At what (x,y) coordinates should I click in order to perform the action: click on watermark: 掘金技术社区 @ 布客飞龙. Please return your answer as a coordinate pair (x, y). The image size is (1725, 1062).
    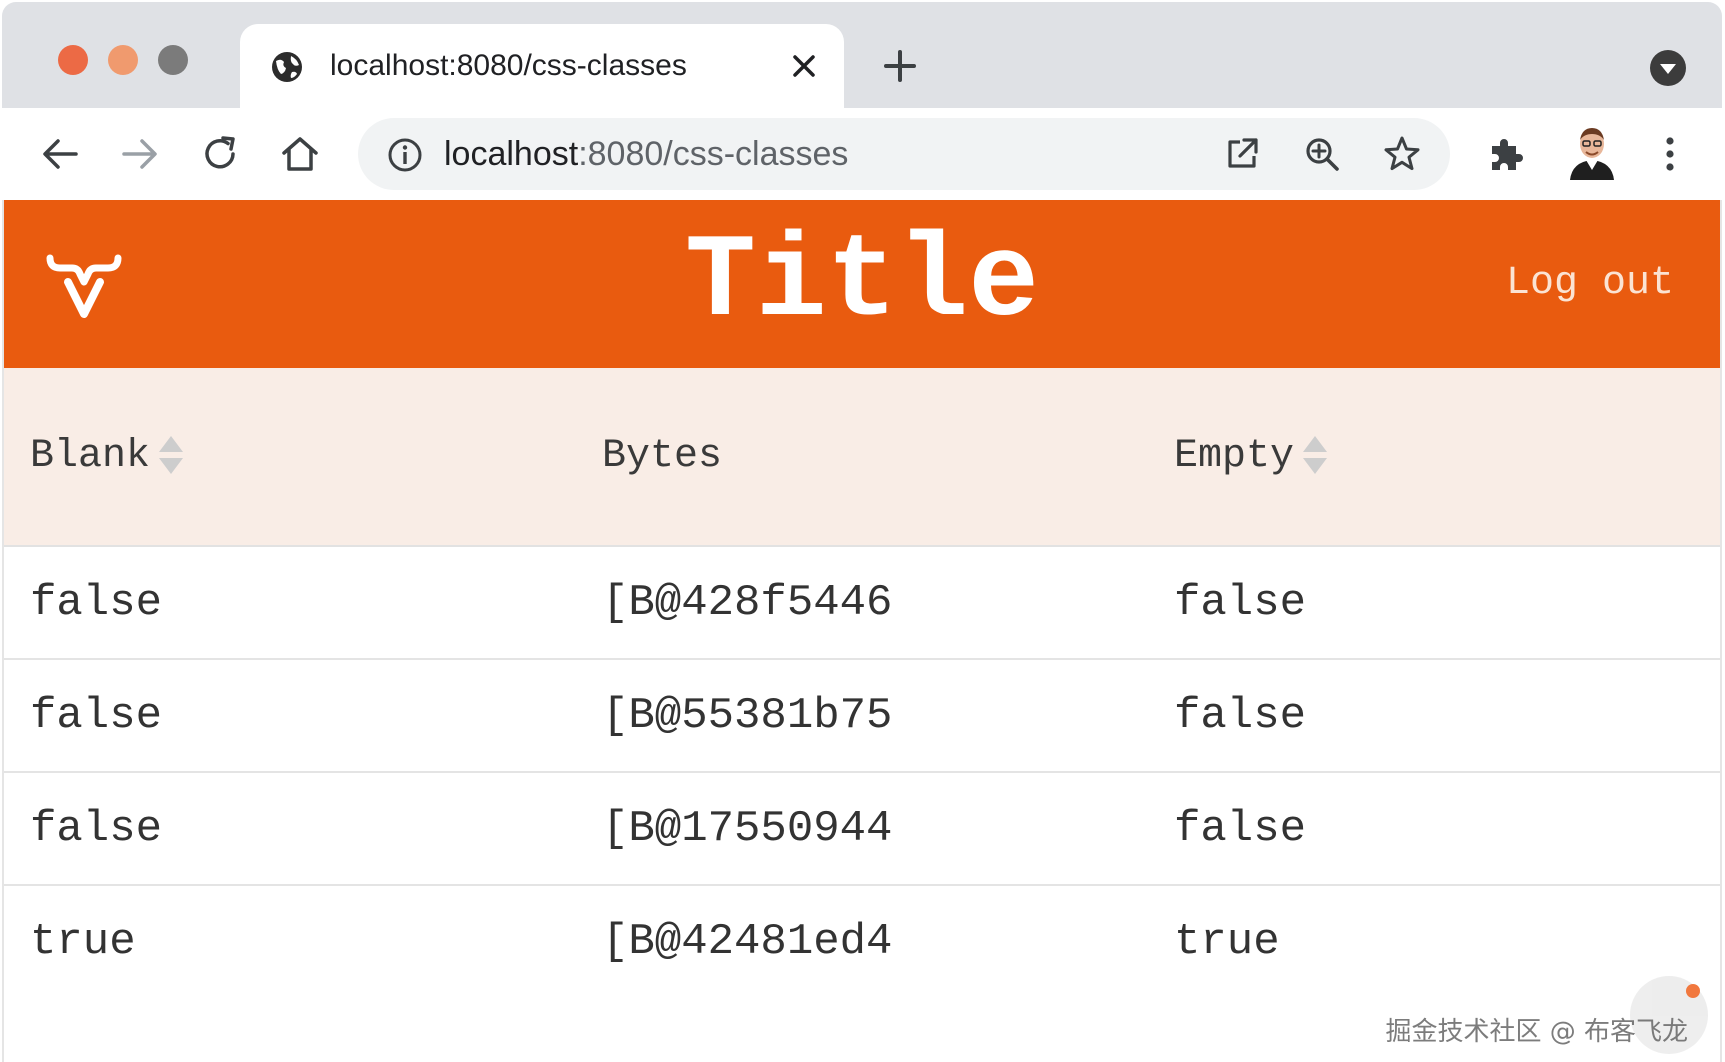
    Looking at the image, I should click on (1536, 1032).